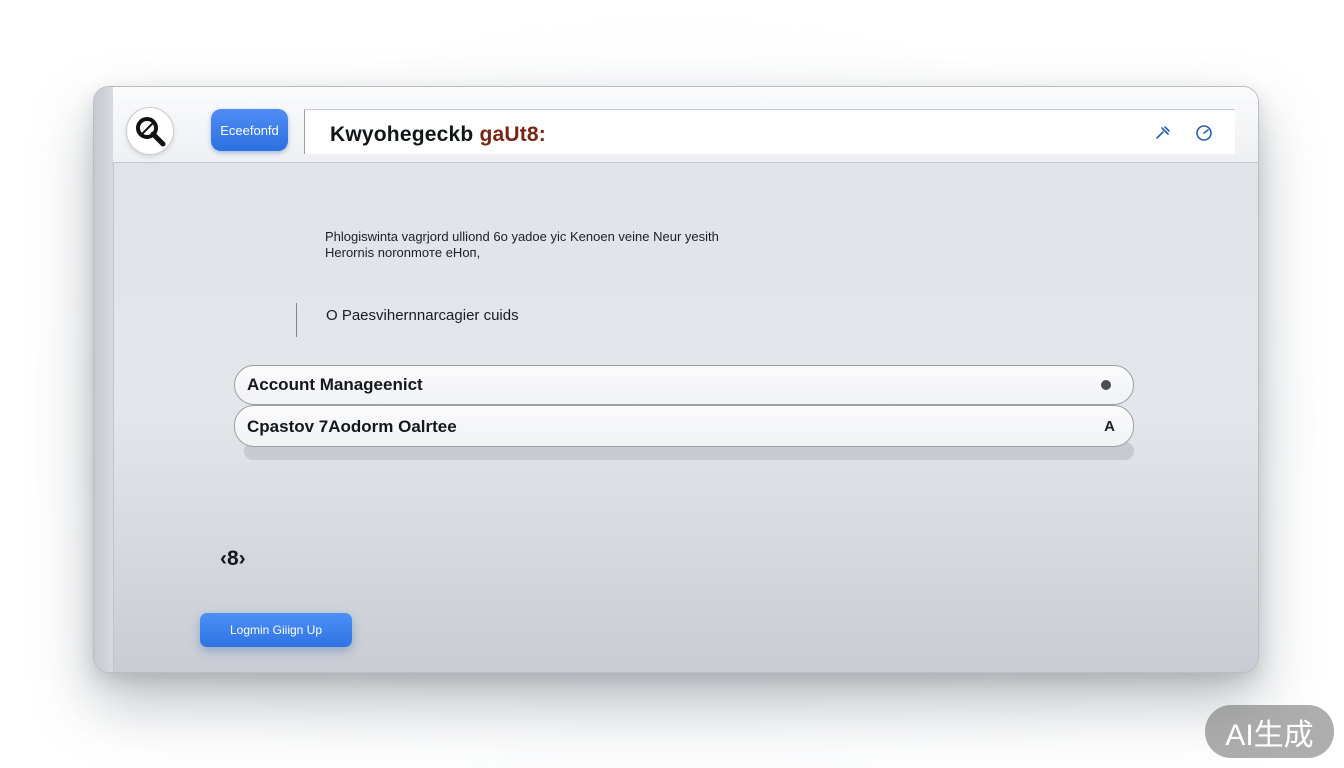 The image size is (1344, 768). Describe the element at coordinates (233, 558) in the screenshot. I see `mini-indicator: ‹8›` at that location.